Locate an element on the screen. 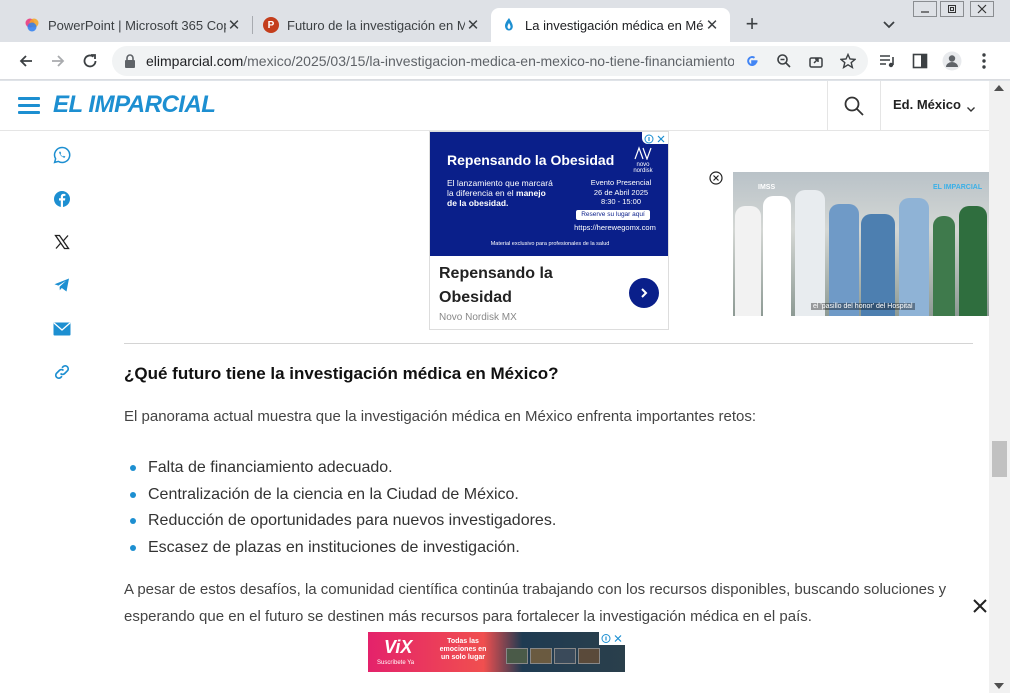 This screenshot has height=693, width=1010. email-icon is located at coordinates (62, 329).